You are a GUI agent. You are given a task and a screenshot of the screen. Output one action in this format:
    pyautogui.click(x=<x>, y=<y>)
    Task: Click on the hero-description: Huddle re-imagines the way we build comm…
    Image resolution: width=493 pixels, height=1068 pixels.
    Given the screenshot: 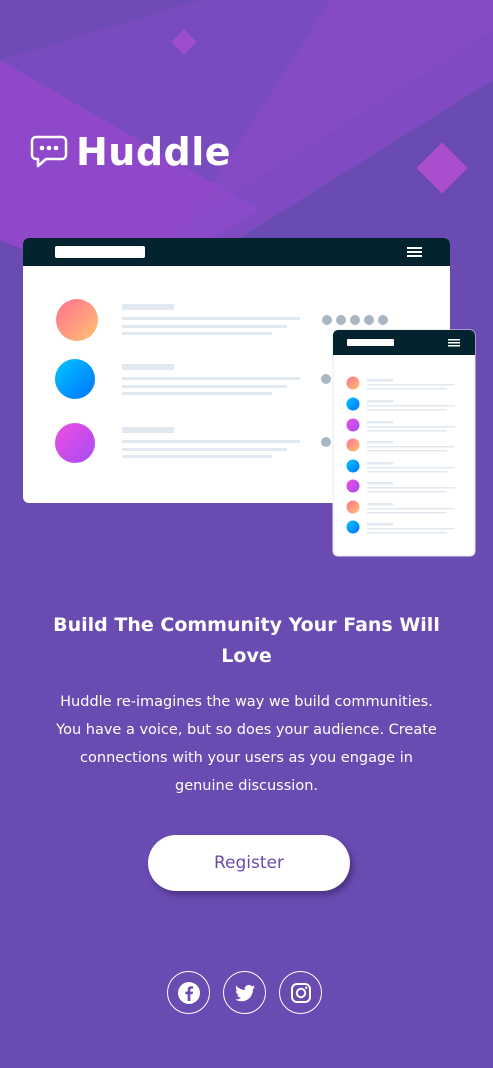 What is the action you would take?
    pyautogui.click(x=246, y=744)
    